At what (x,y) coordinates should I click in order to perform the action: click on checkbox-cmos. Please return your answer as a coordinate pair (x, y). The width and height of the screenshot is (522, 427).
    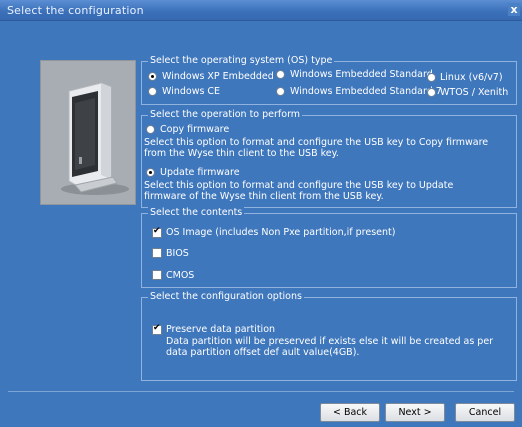
    Looking at the image, I should click on (157, 275).